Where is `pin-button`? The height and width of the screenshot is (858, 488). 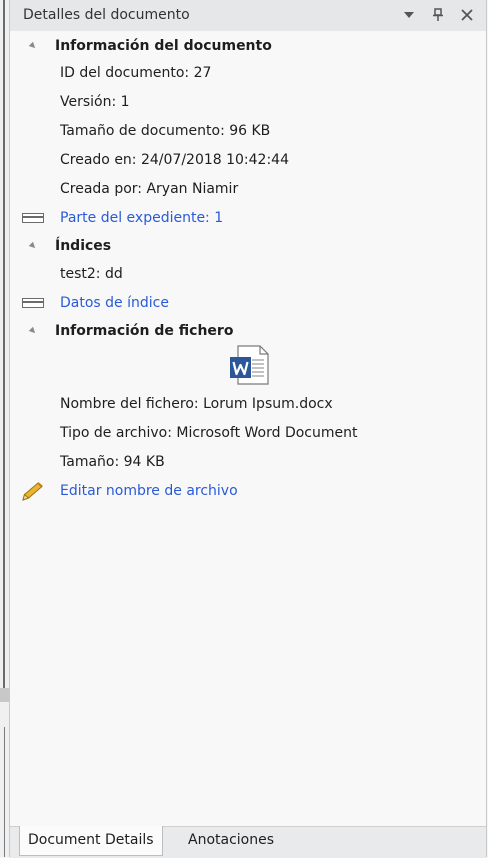 pin-button is located at coordinates (438, 15).